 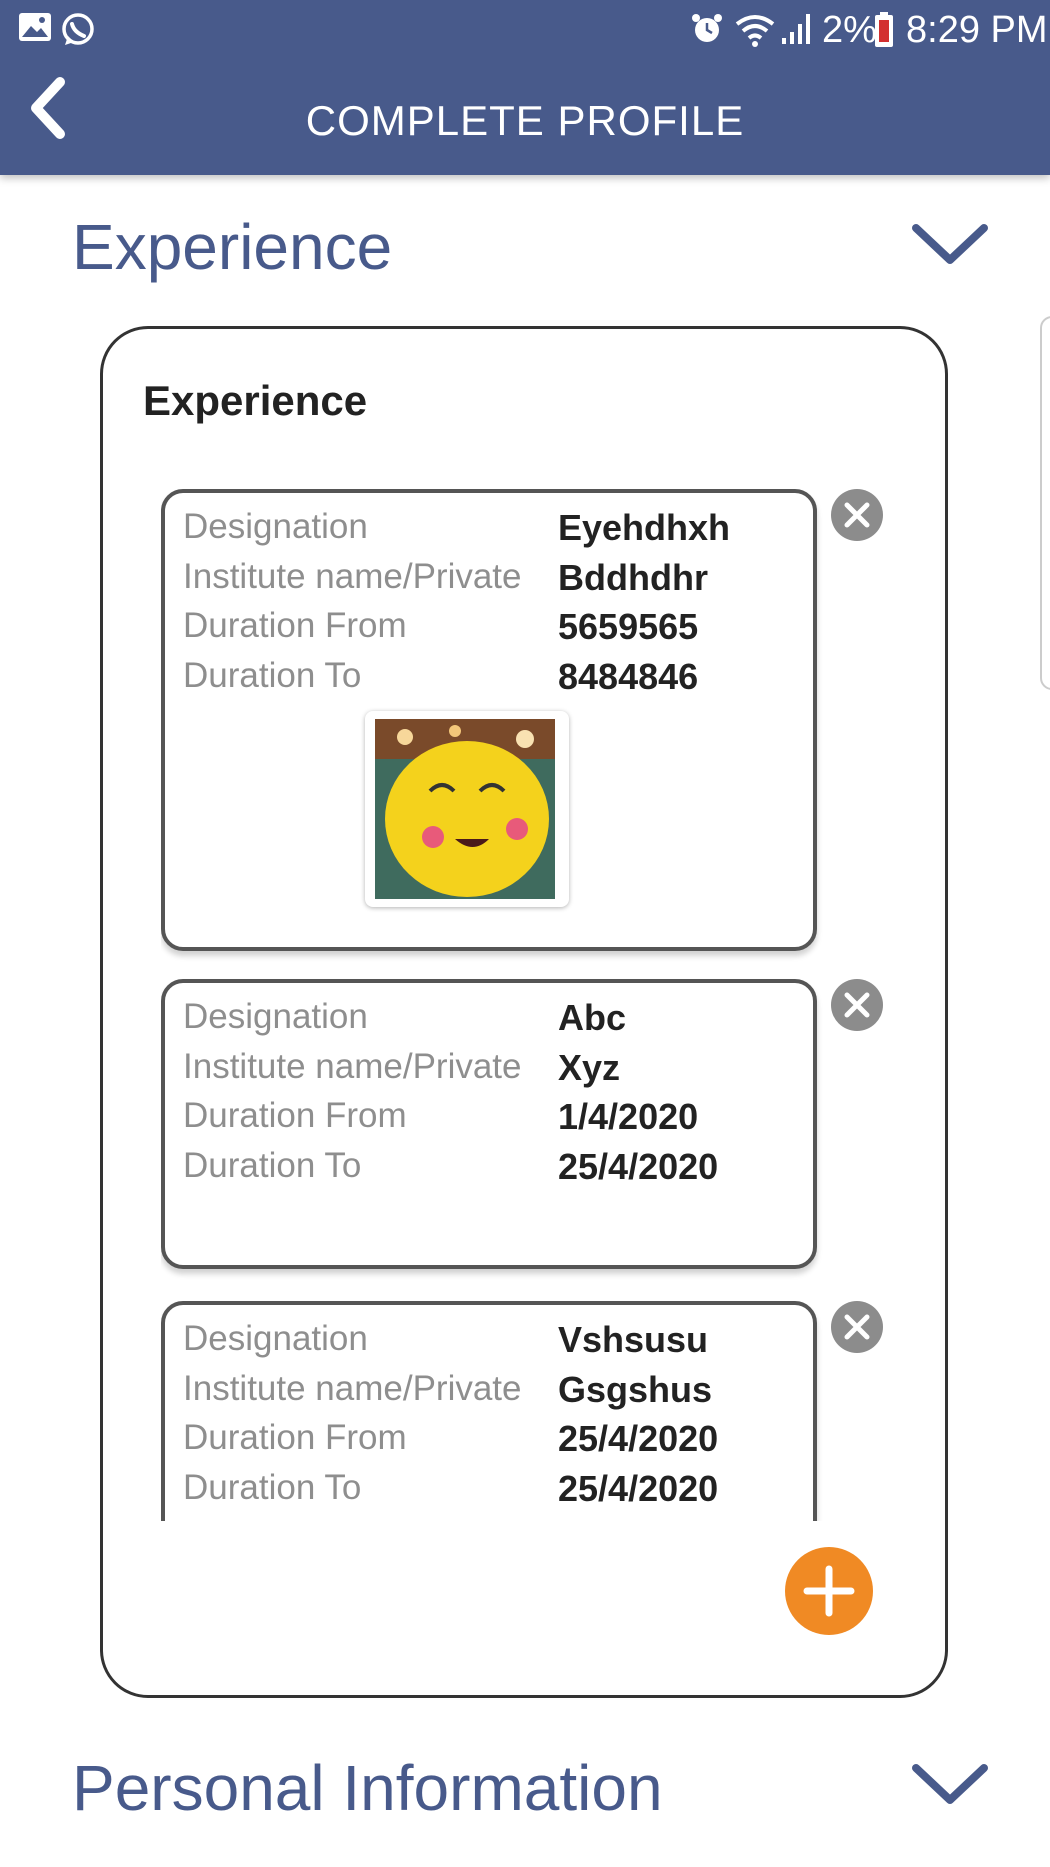 I want to click on institute-row: Institute name/Private Bddhdhr, so click(x=498, y=581).